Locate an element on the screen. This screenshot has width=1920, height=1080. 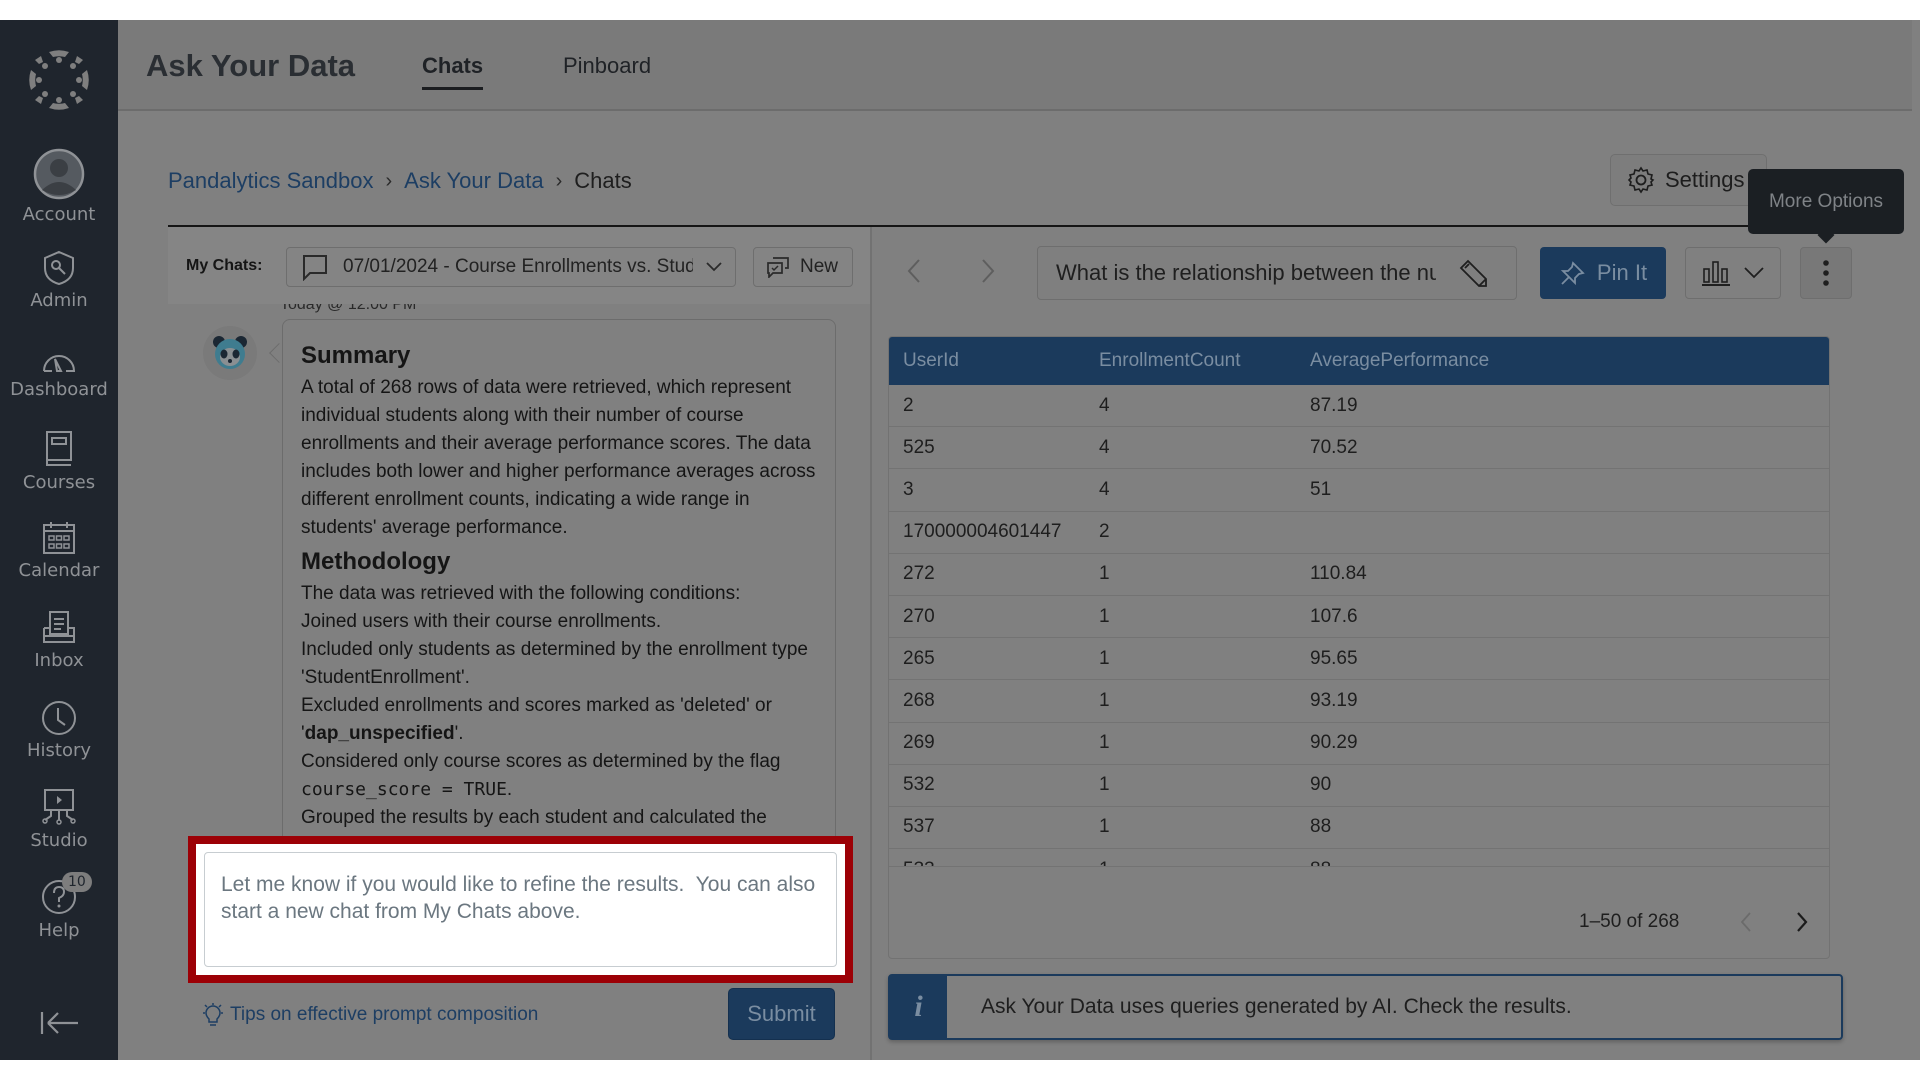
prompt-input is located at coordinates (520, 909).